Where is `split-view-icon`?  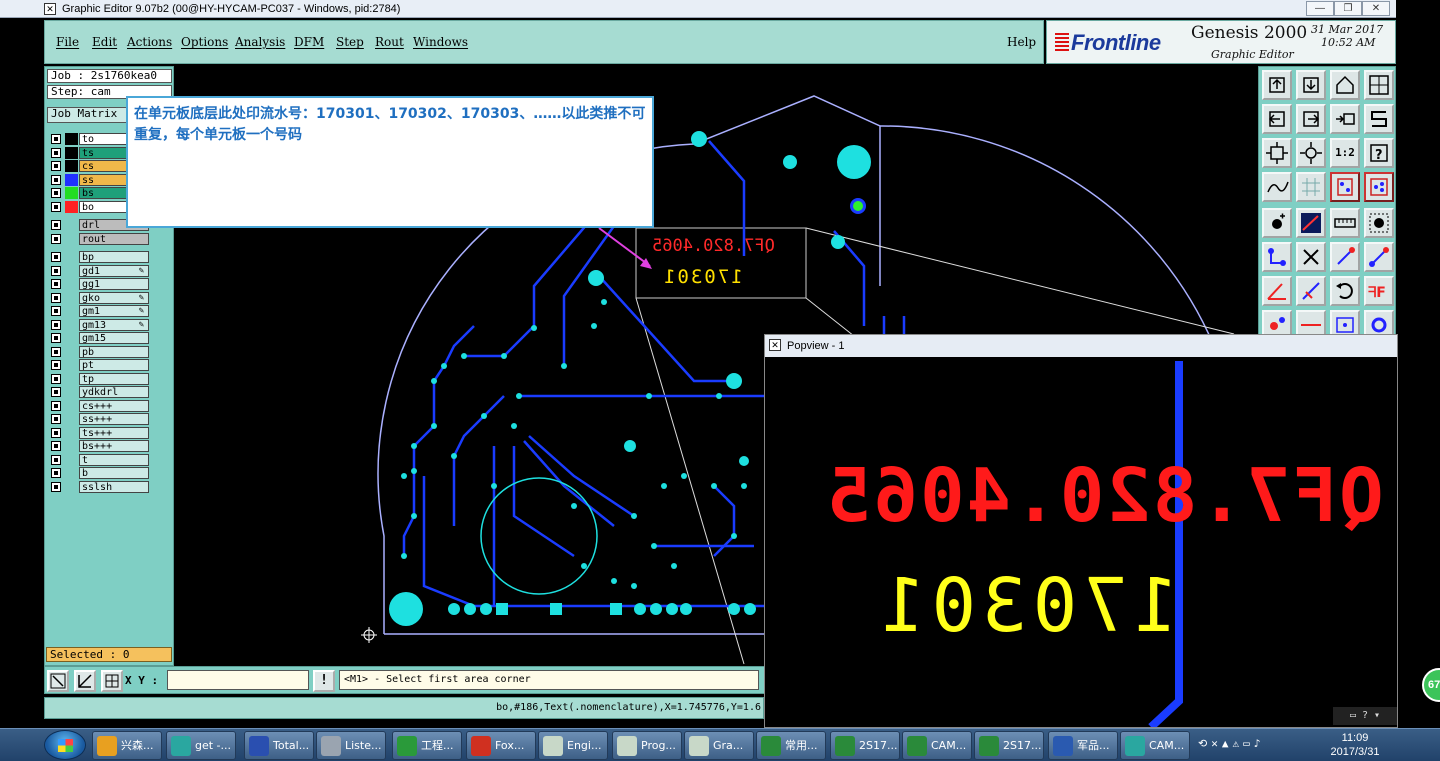 split-view-icon is located at coordinates (1379, 85).